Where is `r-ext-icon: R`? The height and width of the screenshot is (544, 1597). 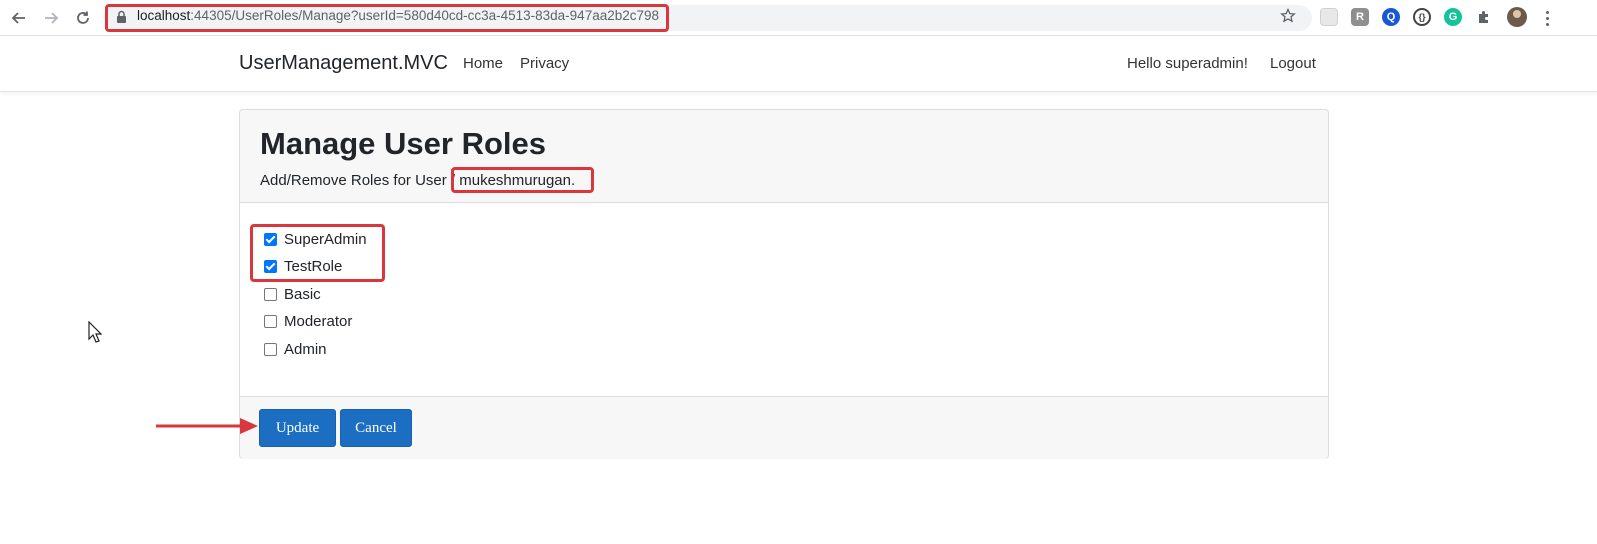
r-ext-icon: R is located at coordinates (1360, 17).